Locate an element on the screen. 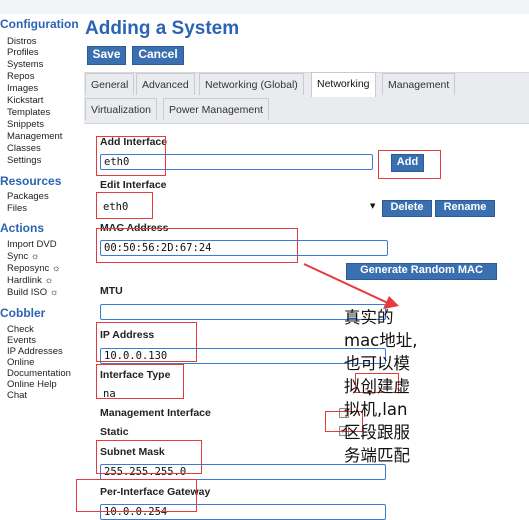 This screenshot has width=529, height=520. annotation-note-line: 拟创建虚 is located at coordinates (377, 386).